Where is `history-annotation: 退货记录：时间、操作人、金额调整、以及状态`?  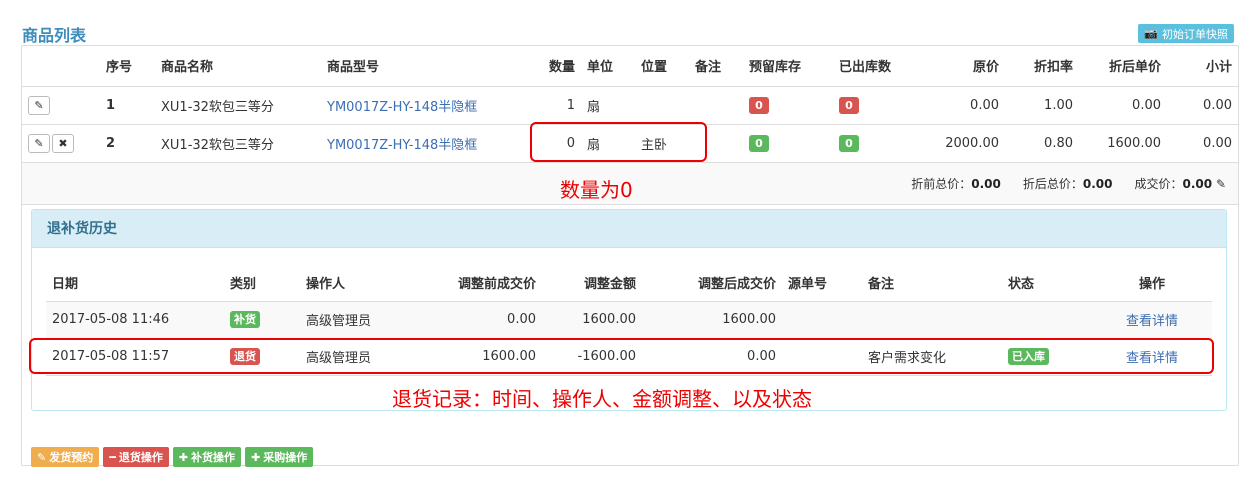 history-annotation: 退货记录：时间、操作人、金额调整、以及状态 is located at coordinates (602, 399).